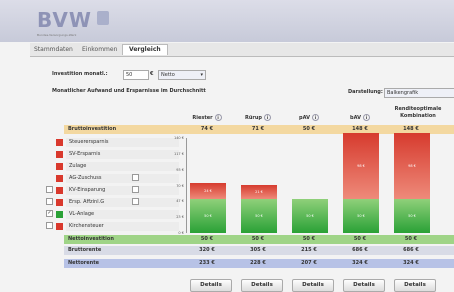 The height and width of the screenshot is (292, 454). What do you see at coordinates (99, 50) in the screenshot?
I see `tab-einkommen: Einkommen` at bounding box center [99, 50].